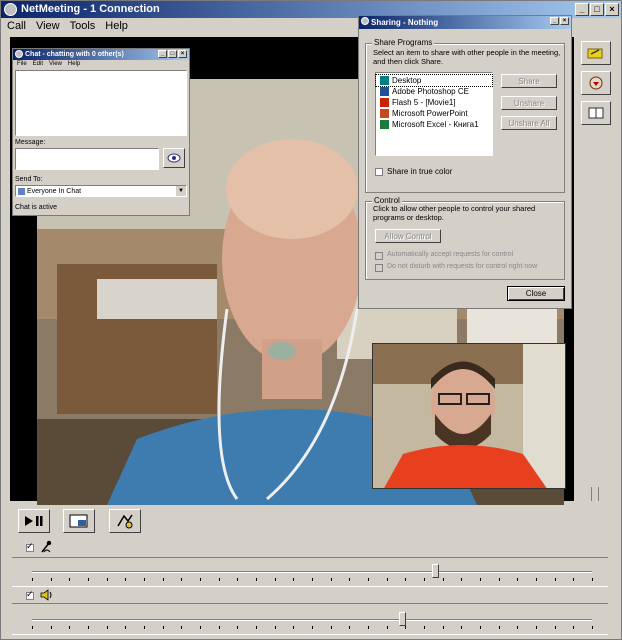 The height and width of the screenshot is (640, 622). I want to click on chat-title-bar: Chat - chatting with 0 other(s) _ □ ×, so click(101, 54).